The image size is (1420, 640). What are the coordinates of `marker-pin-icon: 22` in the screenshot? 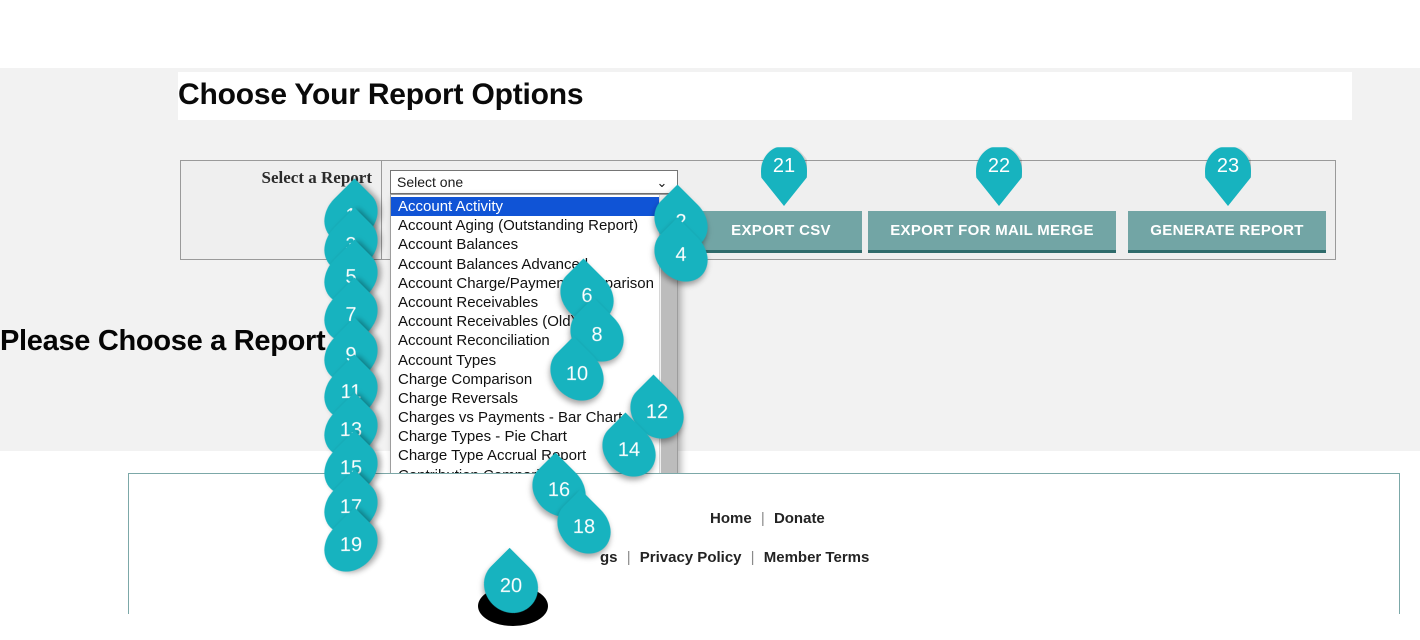 It's located at (999, 176).